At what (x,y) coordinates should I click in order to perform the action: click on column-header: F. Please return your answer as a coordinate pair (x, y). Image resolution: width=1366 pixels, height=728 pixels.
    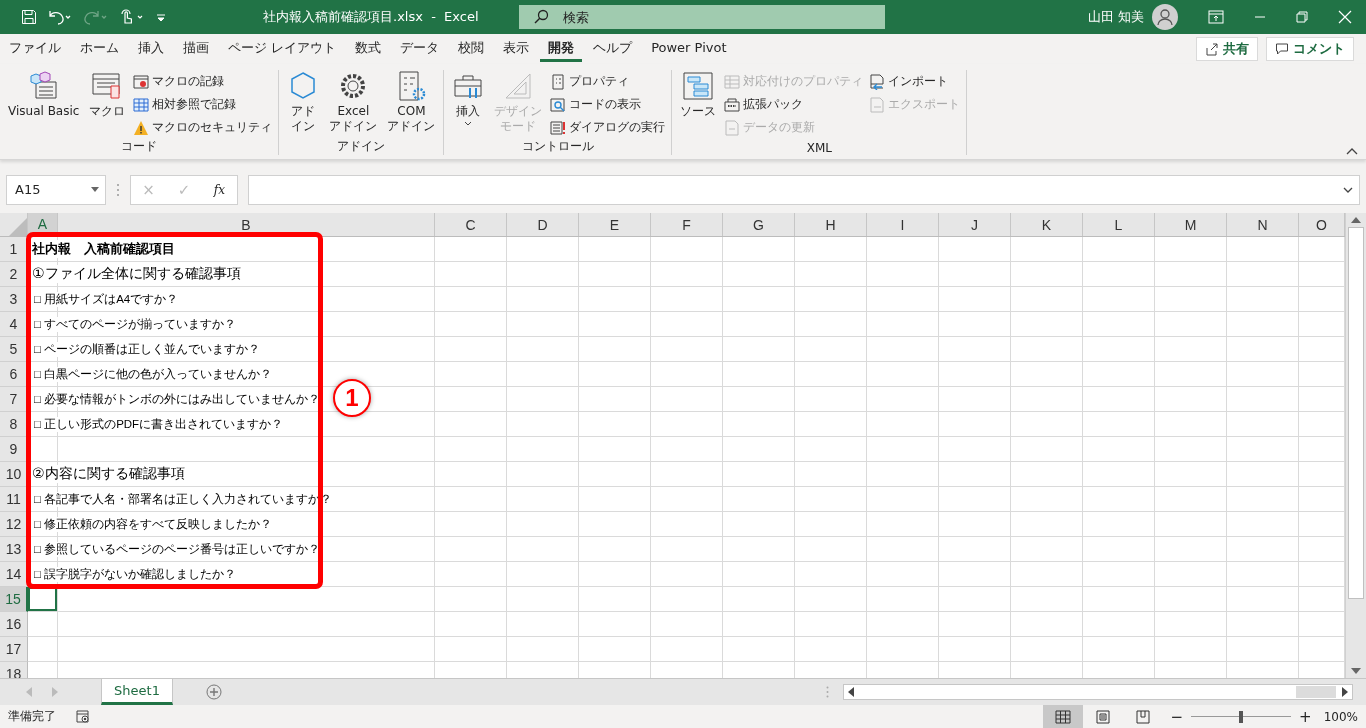
    Looking at the image, I should click on (687, 224).